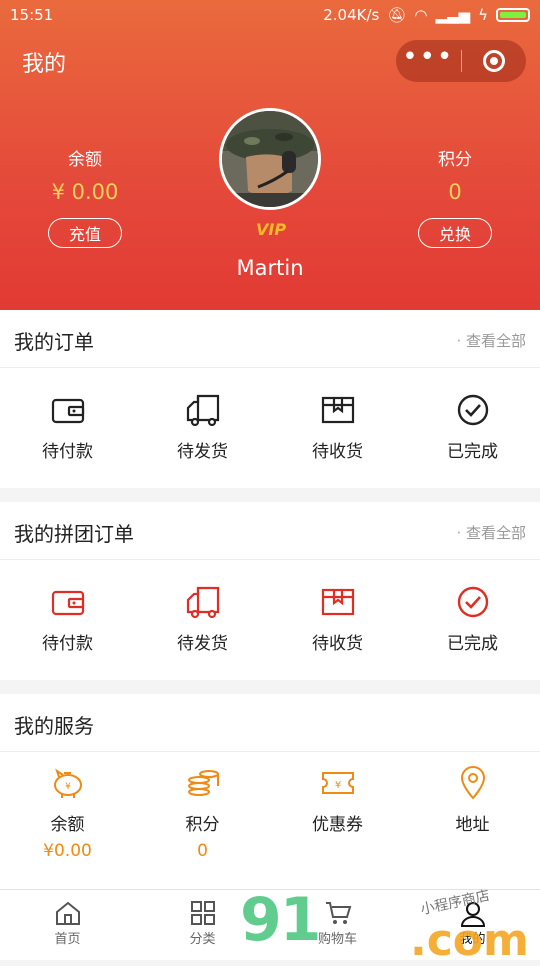  What do you see at coordinates (85, 160) in the screenshot?
I see `balance-label: 余额` at bounding box center [85, 160].